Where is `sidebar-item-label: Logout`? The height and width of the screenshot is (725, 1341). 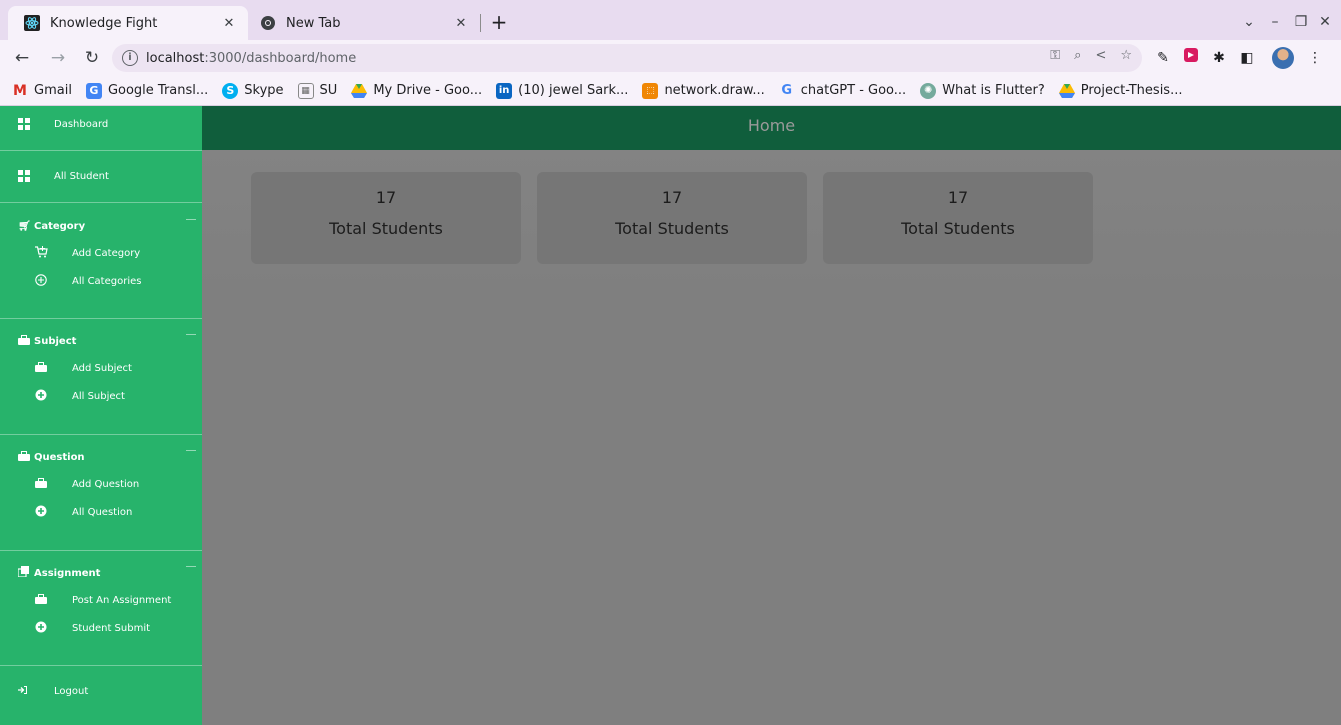 sidebar-item-label: Logout is located at coordinates (71, 691).